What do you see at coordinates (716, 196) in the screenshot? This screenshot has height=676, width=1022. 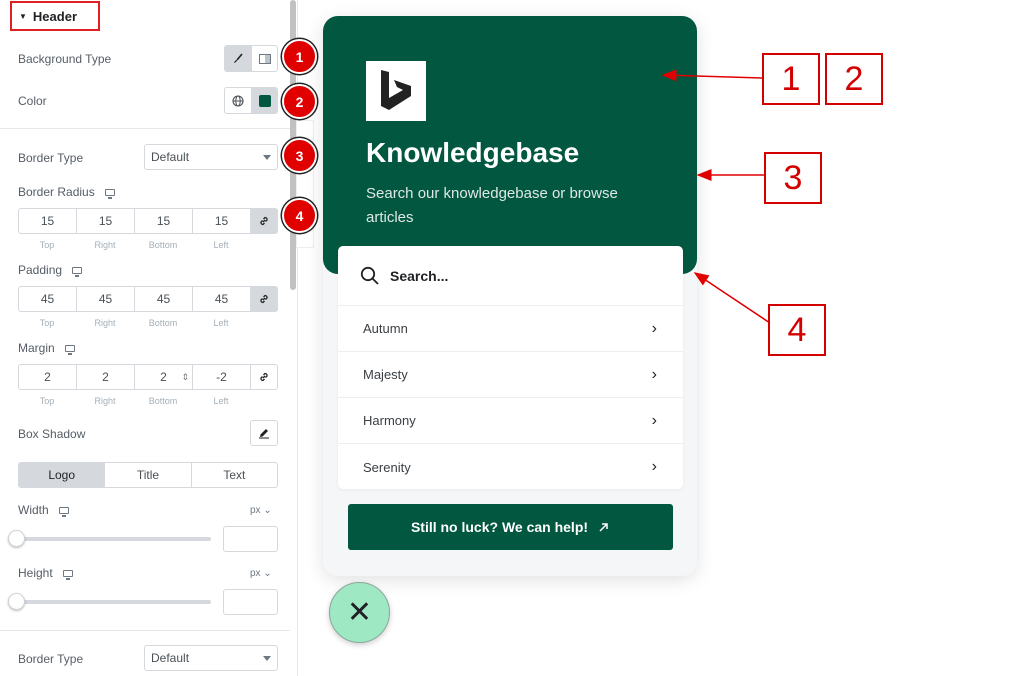 I see `callout-arrows` at bounding box center [716, 196].